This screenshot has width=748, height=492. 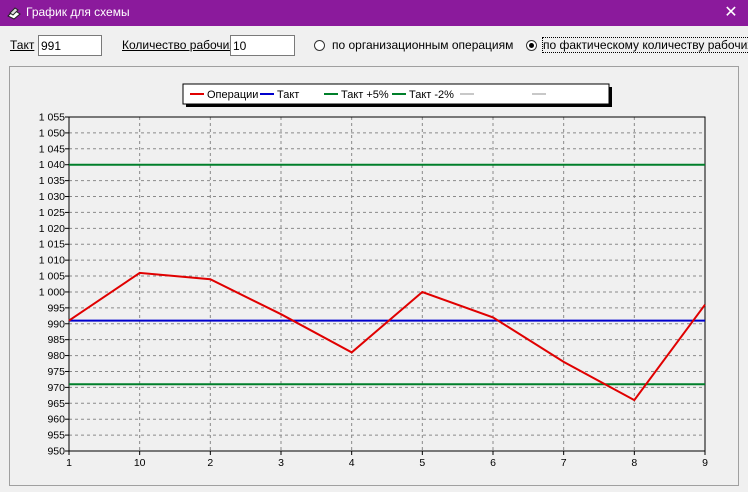 What do you see at coordinates (431, 95) in the screenshot?
I see `legend-label: Такт -2%` at bounding box center [431, 95].